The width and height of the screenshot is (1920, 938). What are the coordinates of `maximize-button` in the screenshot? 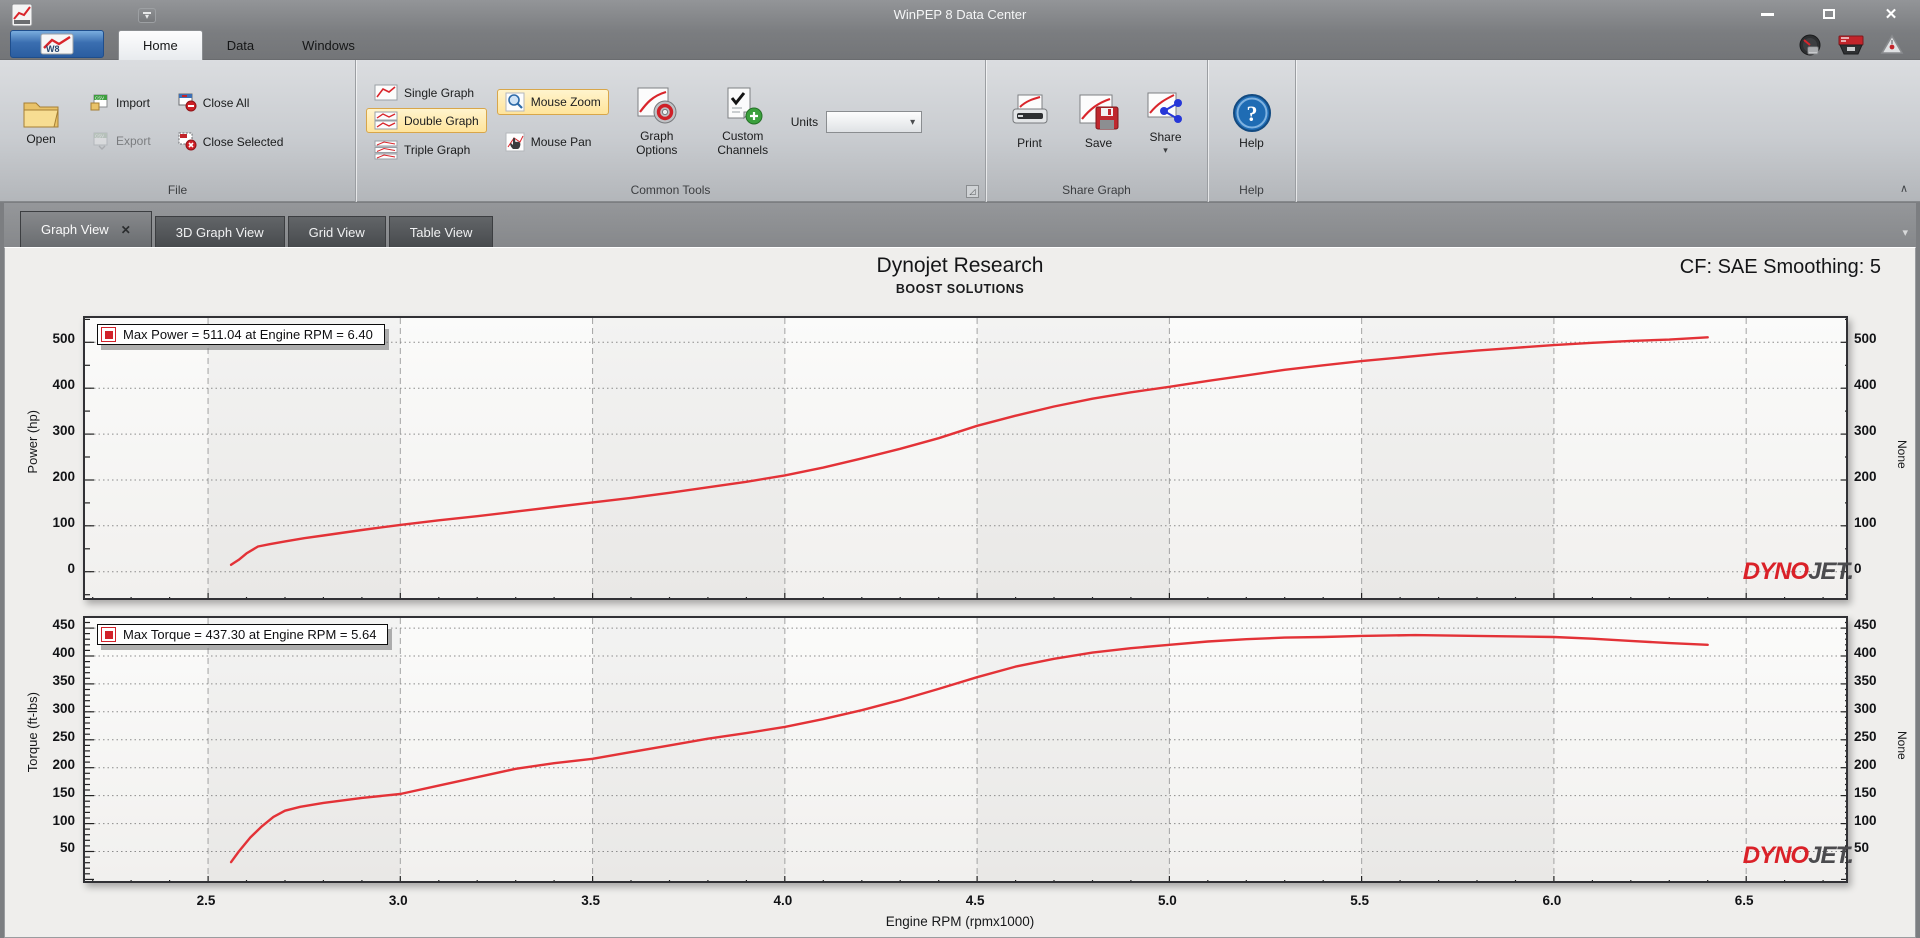 It's located at (1829, 14).